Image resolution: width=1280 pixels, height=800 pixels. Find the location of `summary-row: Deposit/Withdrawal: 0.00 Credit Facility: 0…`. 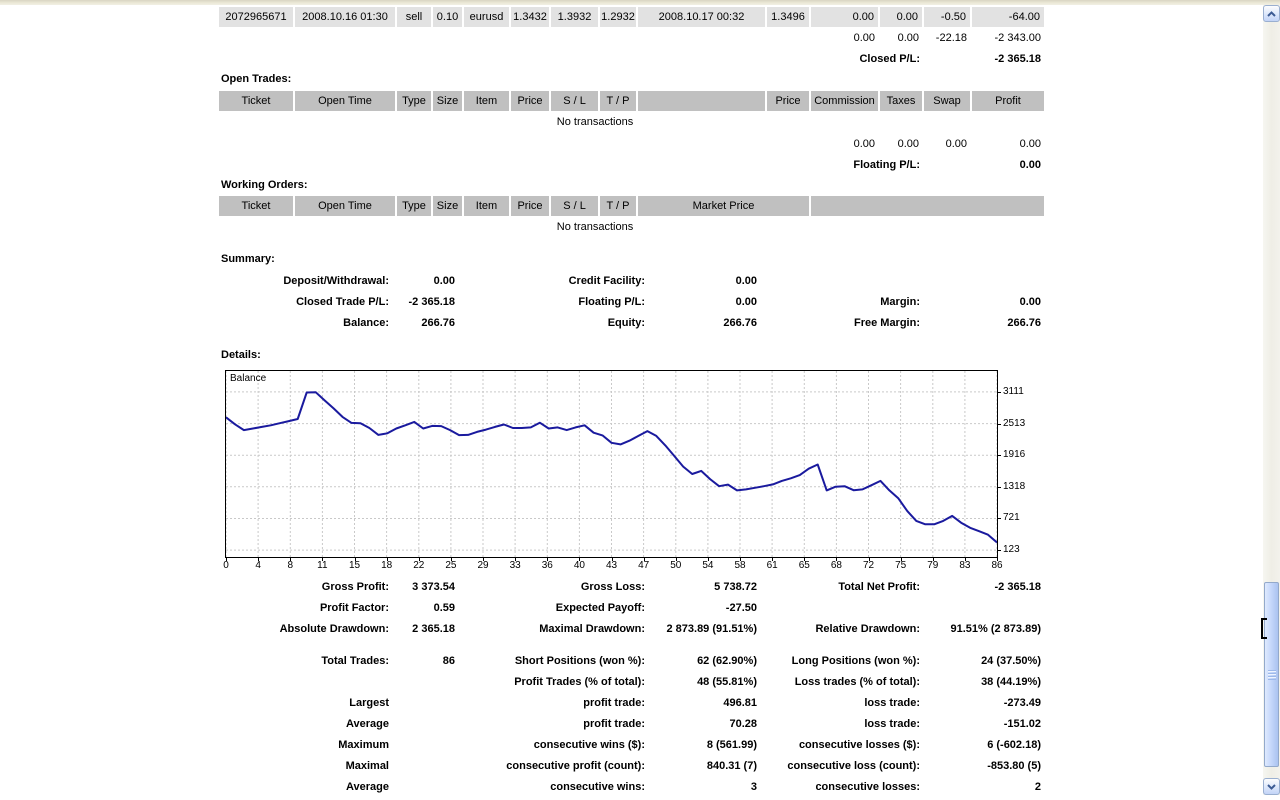

summary-row: Deposit/Withdrawal: 0.00 Credit Facility: 0… is located at coordinates (630, 281).